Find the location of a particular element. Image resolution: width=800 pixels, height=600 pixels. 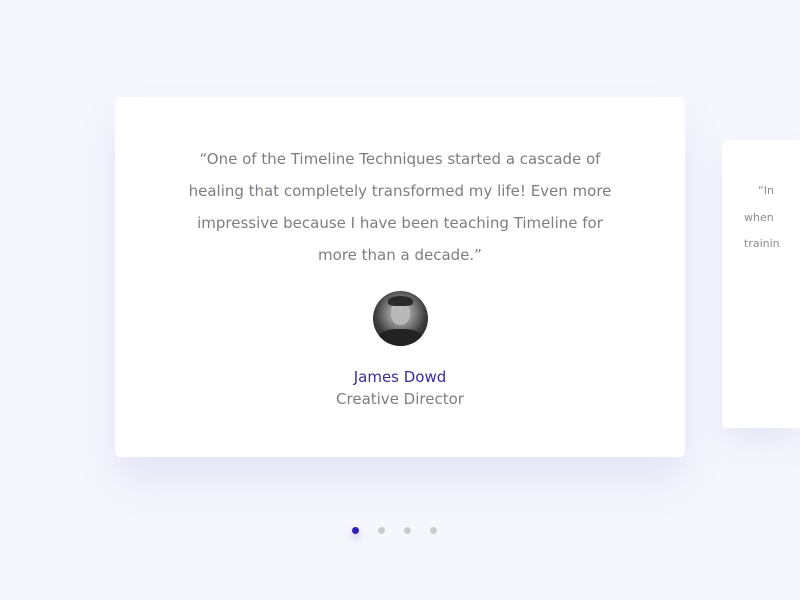

avatar is located at coordinates (400, 318).